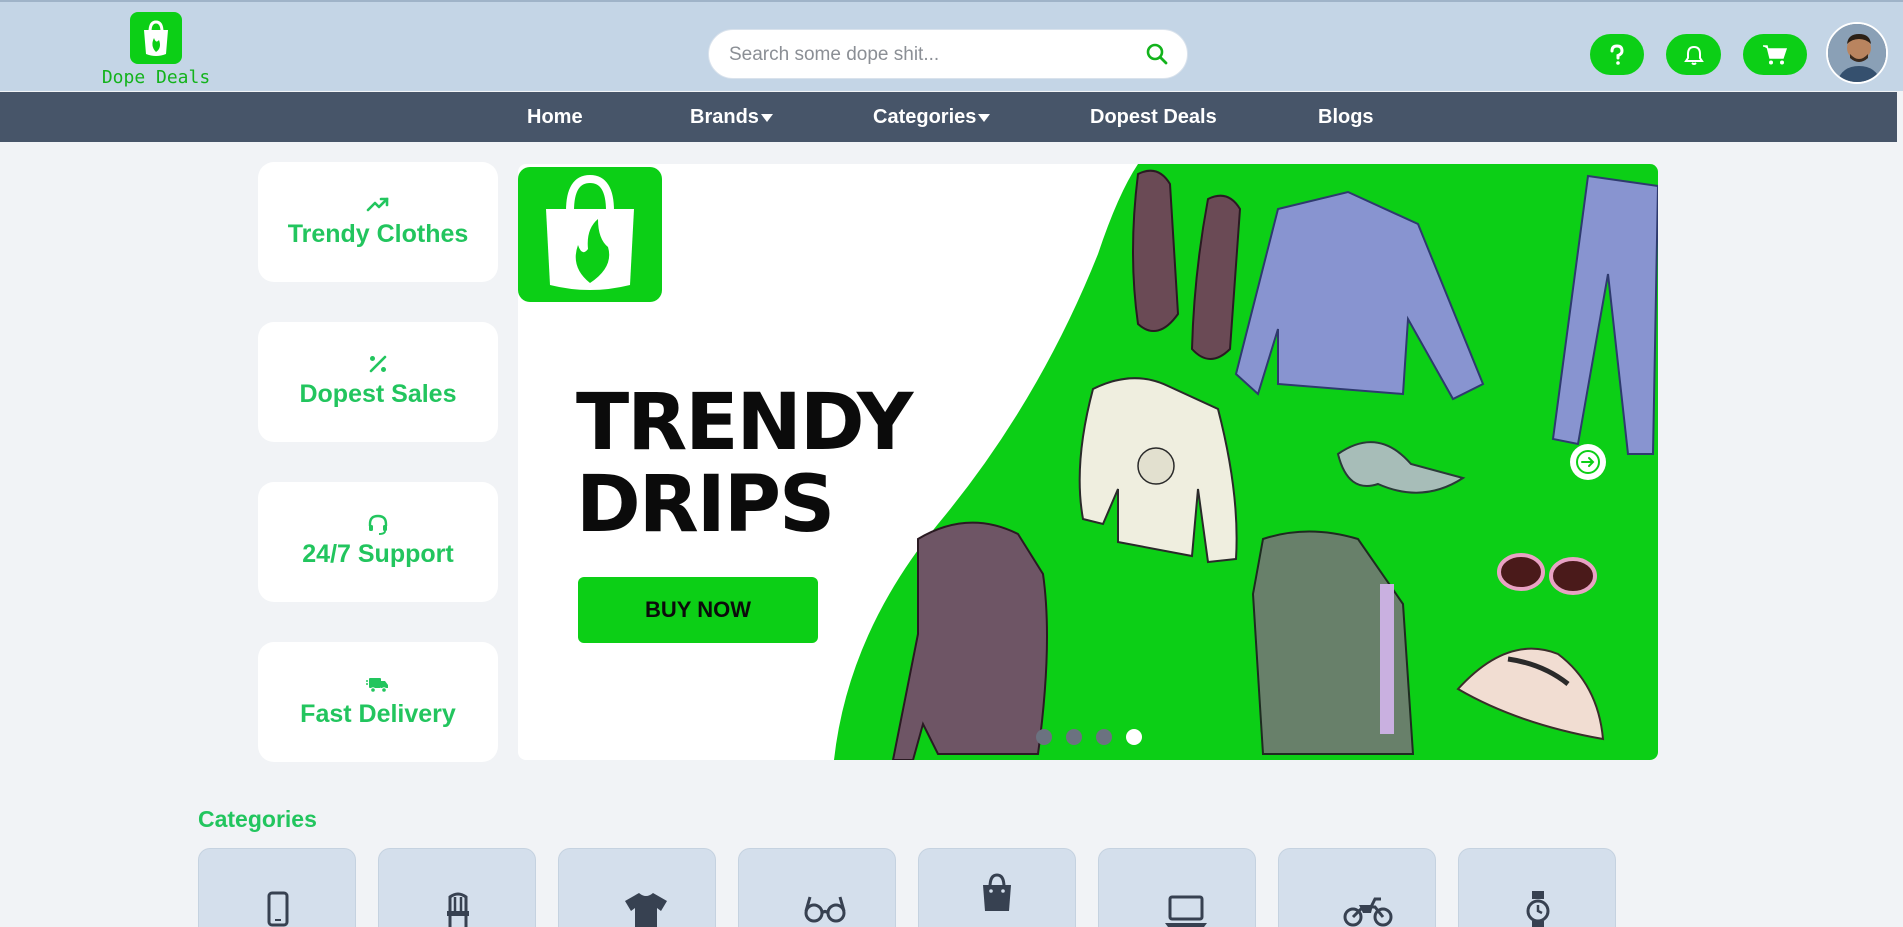  I want to click on top-header: Dope Deals, so click(951, 45).